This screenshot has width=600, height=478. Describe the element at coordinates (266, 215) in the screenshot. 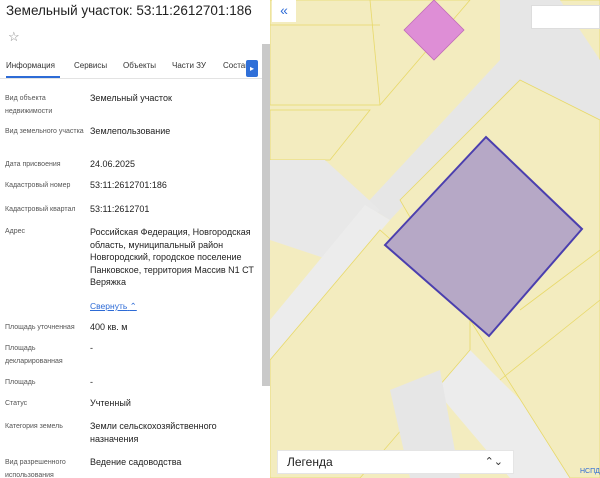

I see `panel-scrollbar` at that location.